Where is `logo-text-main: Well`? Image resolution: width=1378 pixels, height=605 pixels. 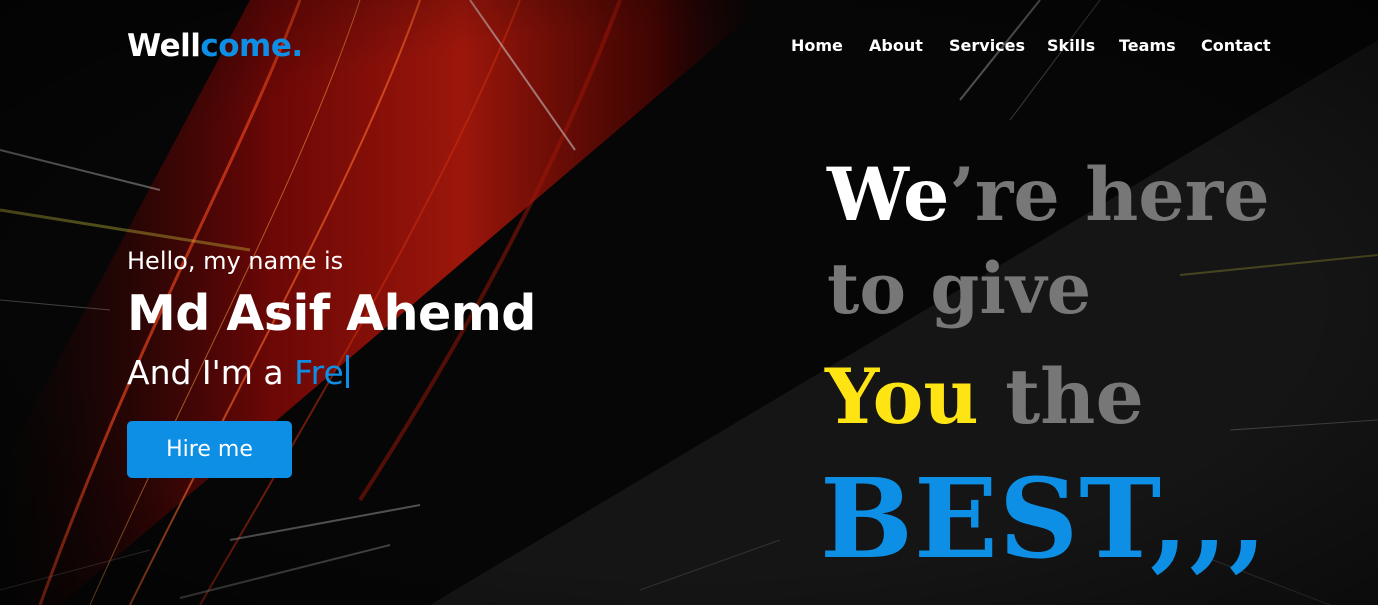 logo-text-main: Well is located at coordinates (164, 46).